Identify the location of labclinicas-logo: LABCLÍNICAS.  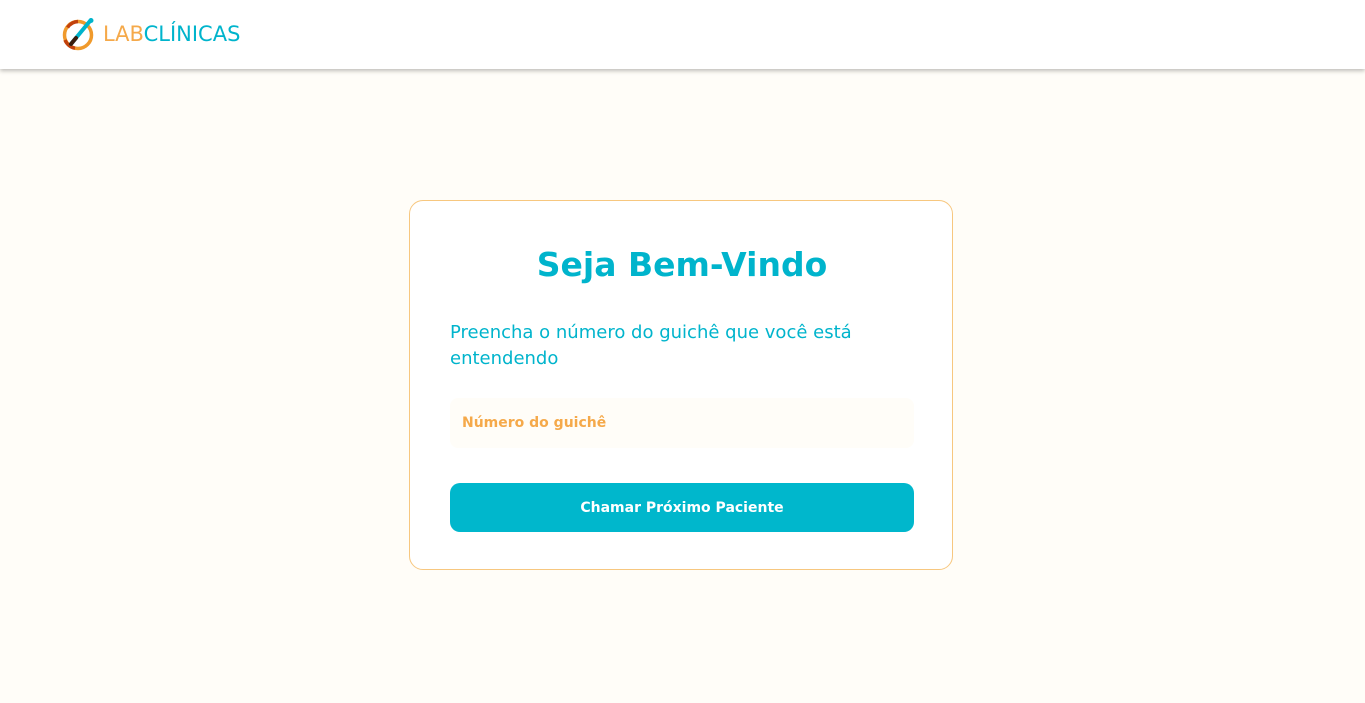
(151, 34).